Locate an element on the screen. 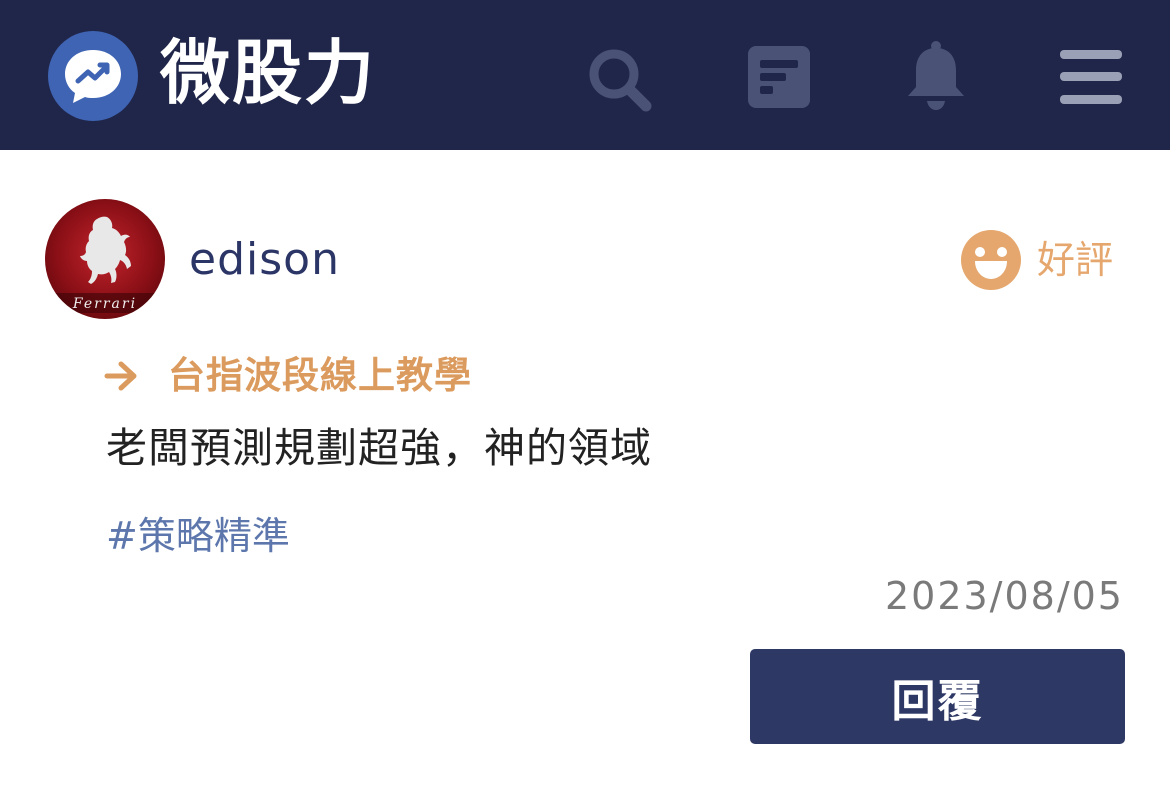 Image resolution: width=1170 pixels, height=786 pixels. ferrari-horse-icon is located at coordinates (105, 250).